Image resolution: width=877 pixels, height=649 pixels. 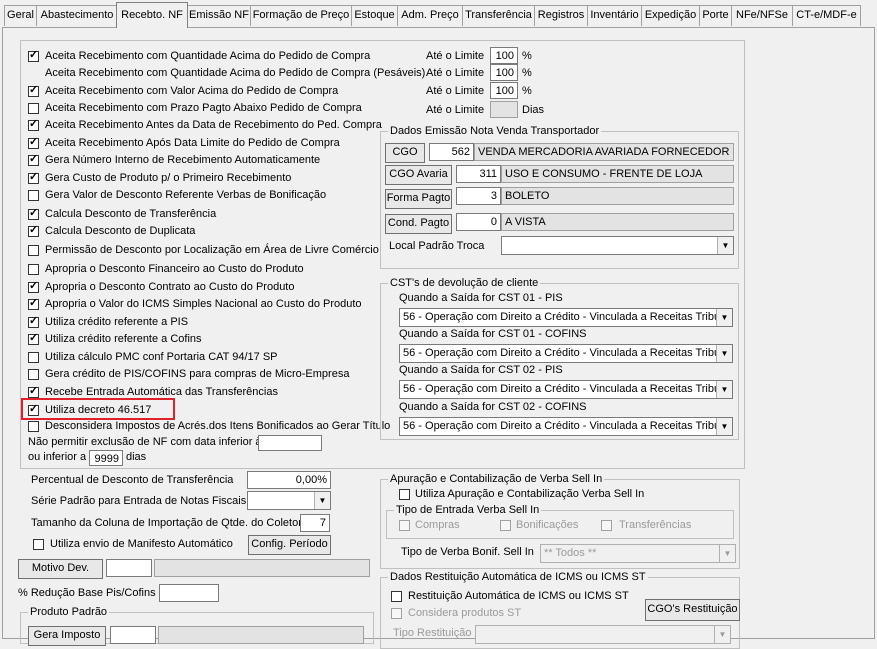 I want to click on config-periodo-button: Config. Período, so click(x=289, y=545).